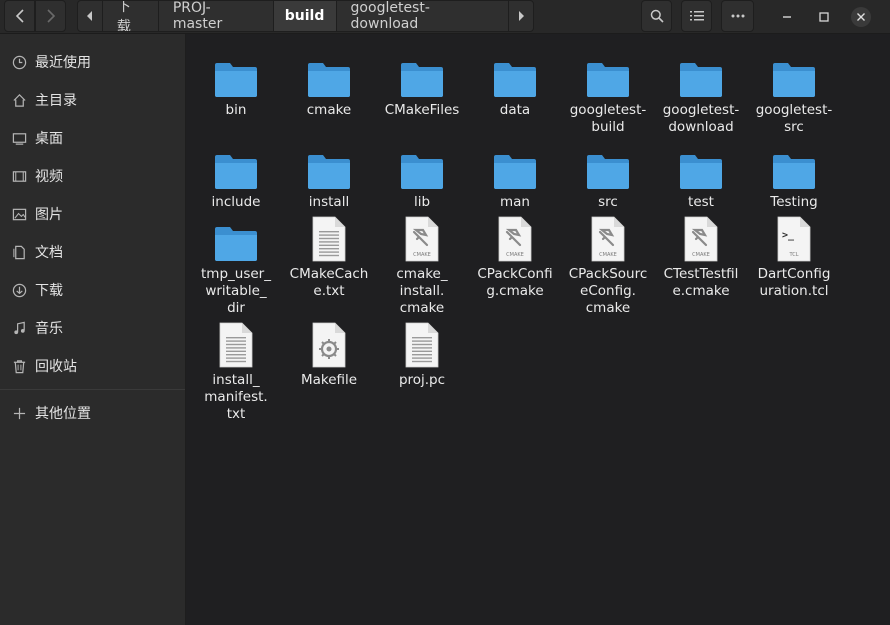 Image resolution: width=890 pixels, height=625 pixels. I want to click on file-item-label: CMakeFiles, so click(422, 110).